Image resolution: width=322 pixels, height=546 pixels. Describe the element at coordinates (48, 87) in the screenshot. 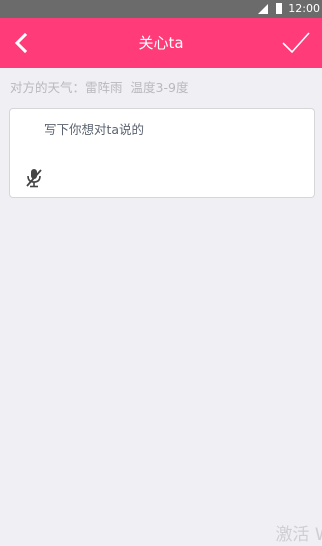

I see `weather-label: 对方的天气：` at that location.